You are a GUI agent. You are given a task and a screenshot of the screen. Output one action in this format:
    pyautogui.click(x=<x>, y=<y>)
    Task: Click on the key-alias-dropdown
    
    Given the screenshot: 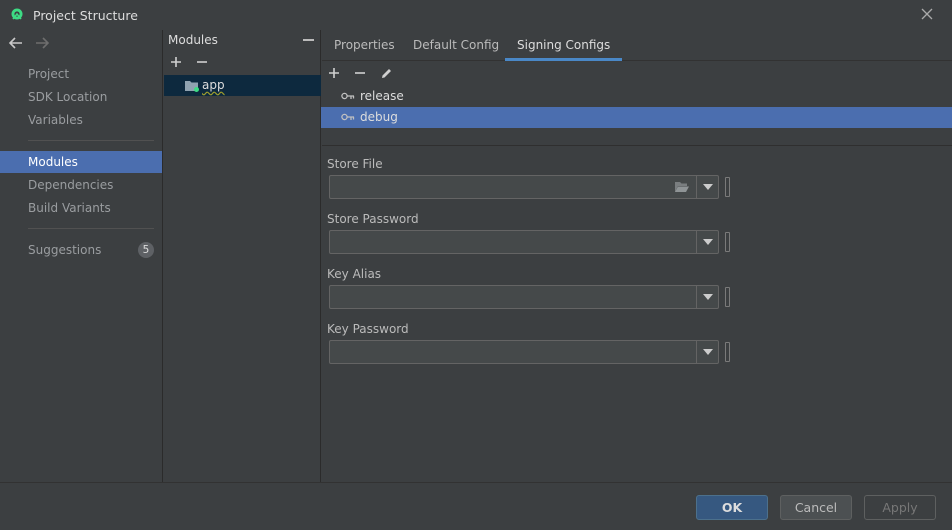 What is the action you would take?
    pyautogui.click(x=707, y=297)
    